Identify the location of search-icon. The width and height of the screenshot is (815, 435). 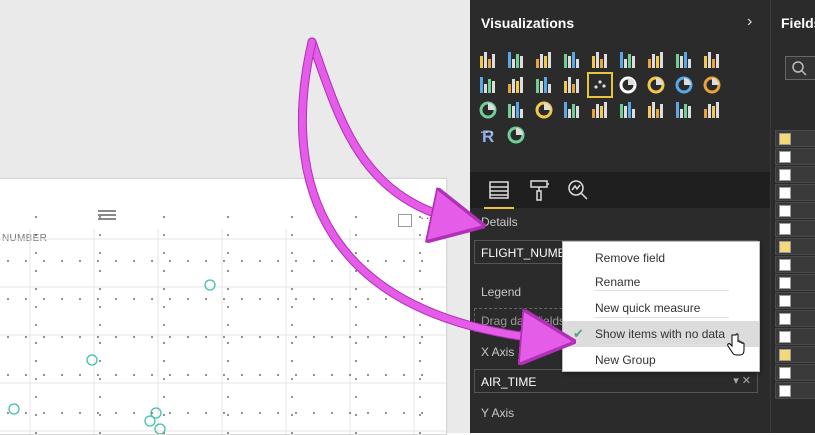
(799, 68).